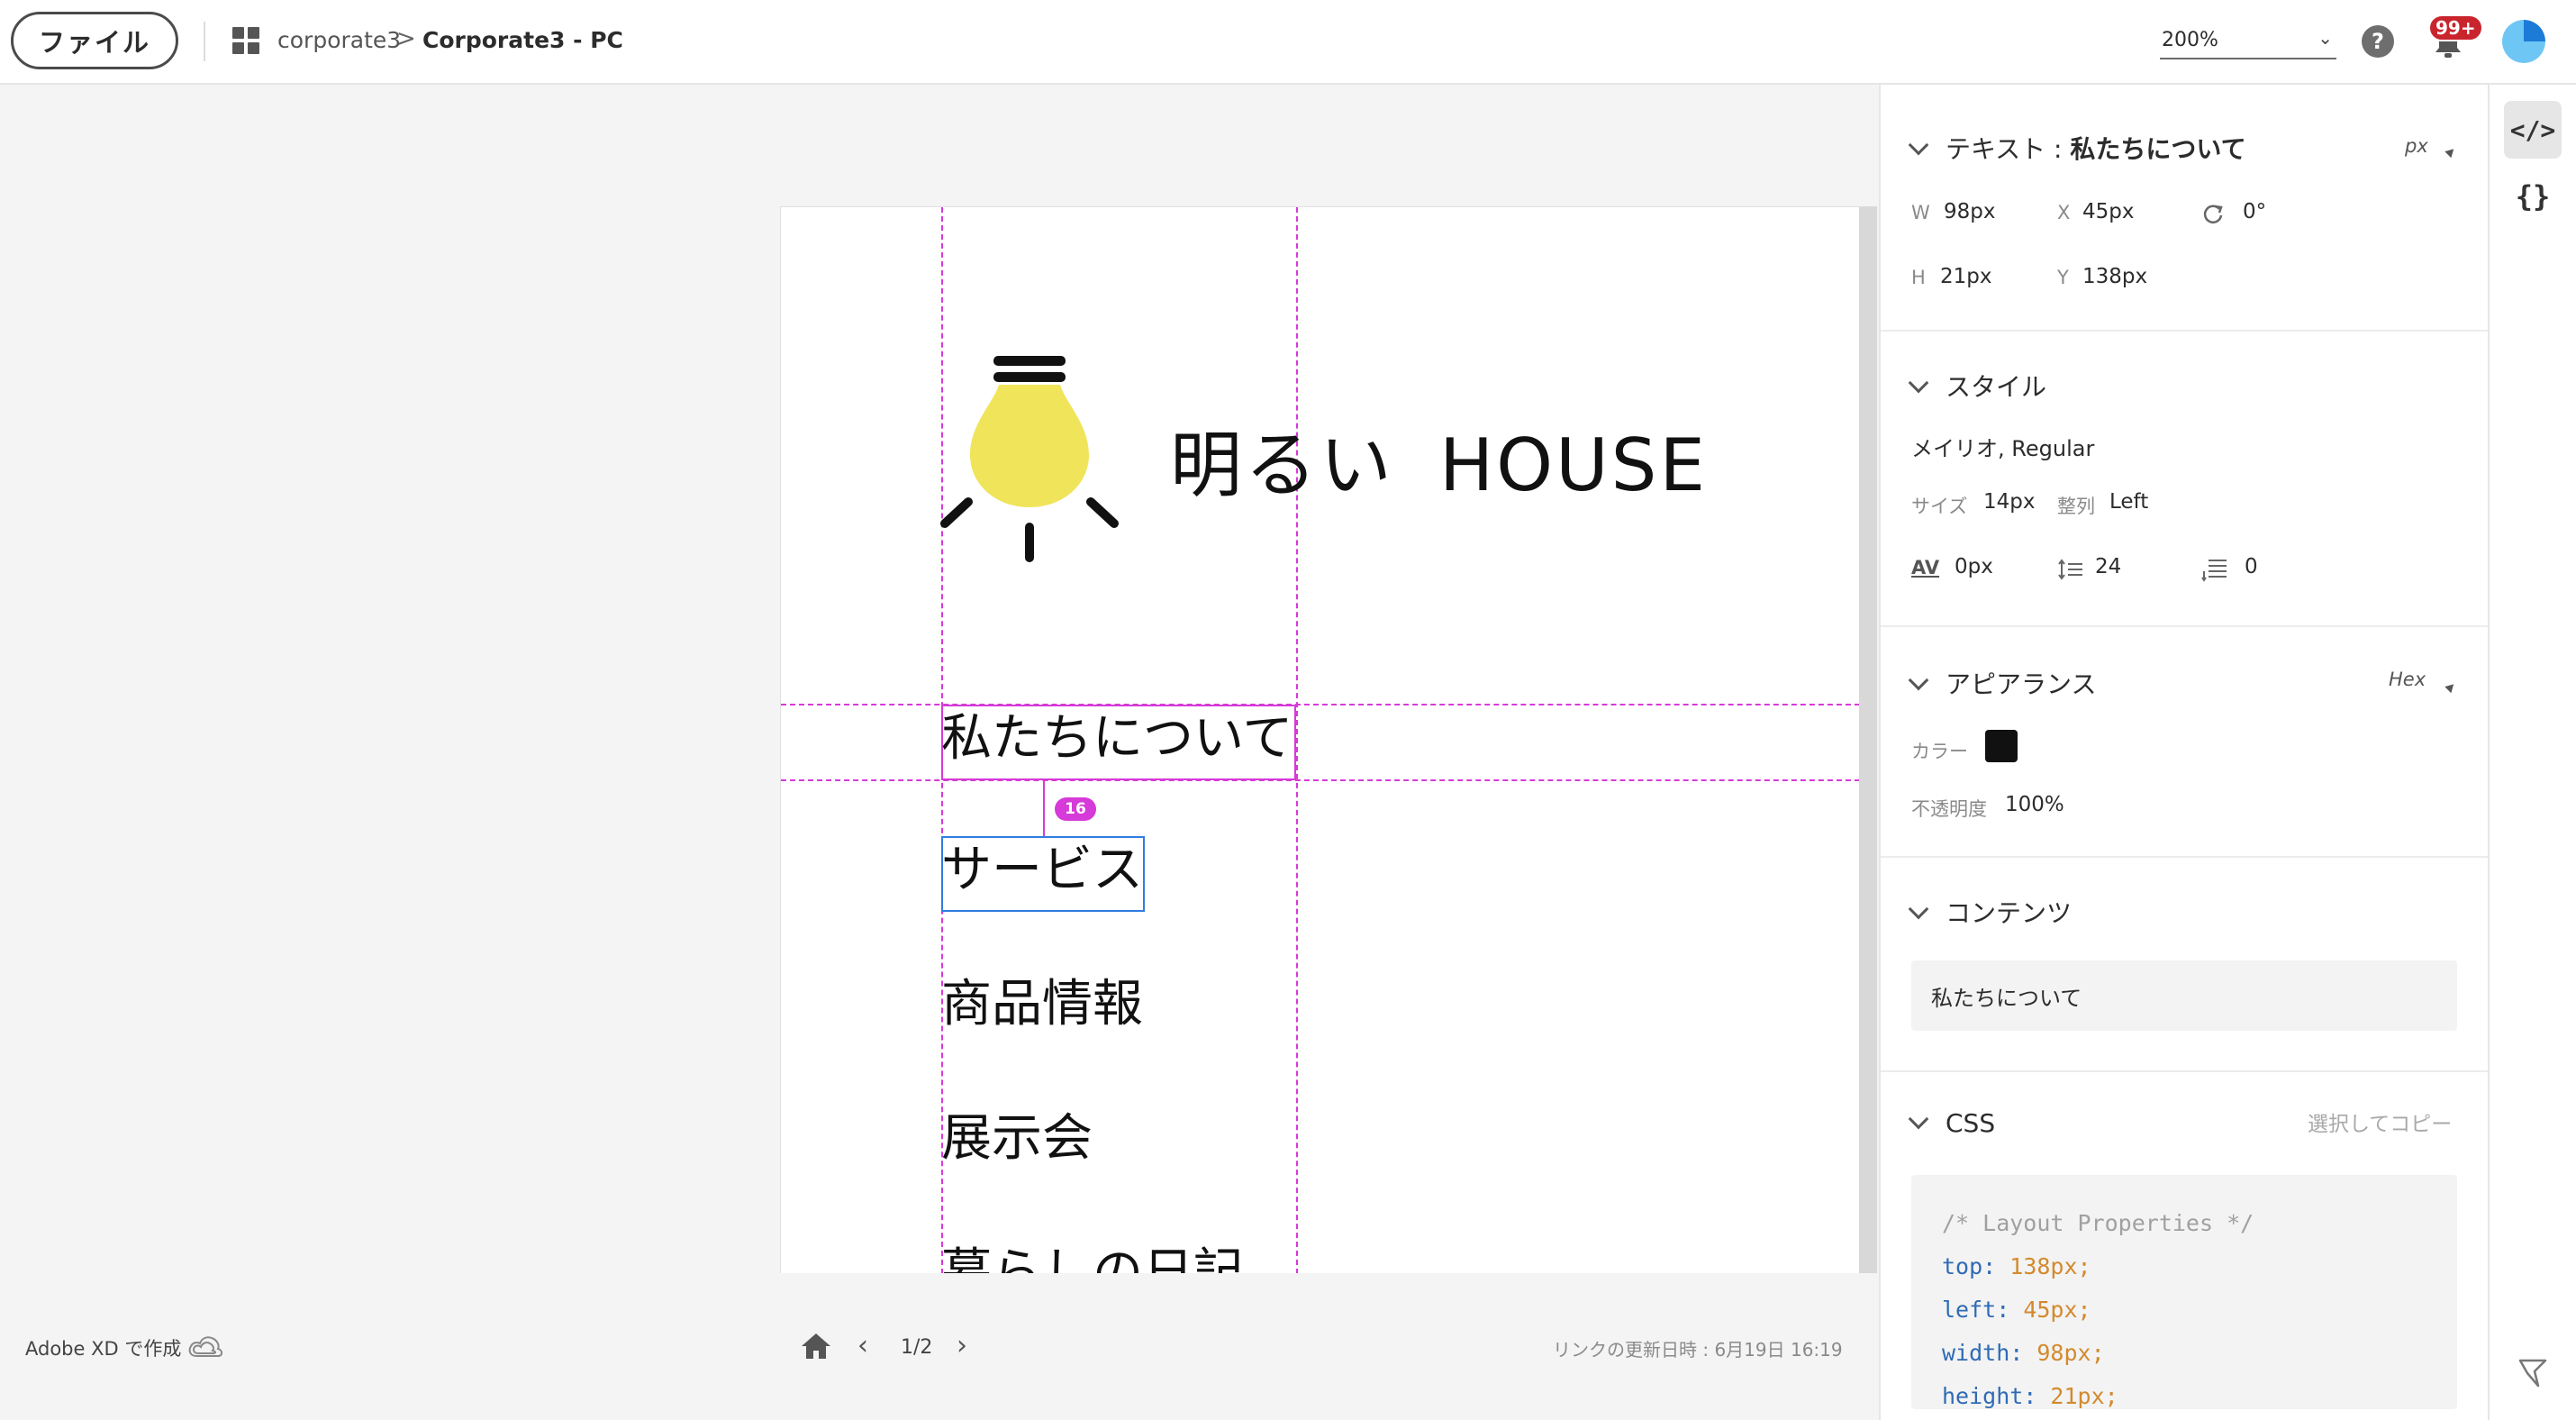 The image size is (2576, 1420). What do you see at coordinates (1282, 465) in the screenshot?
I see `logo-text-ja: 明るい` at bounding box center [1282, 465].